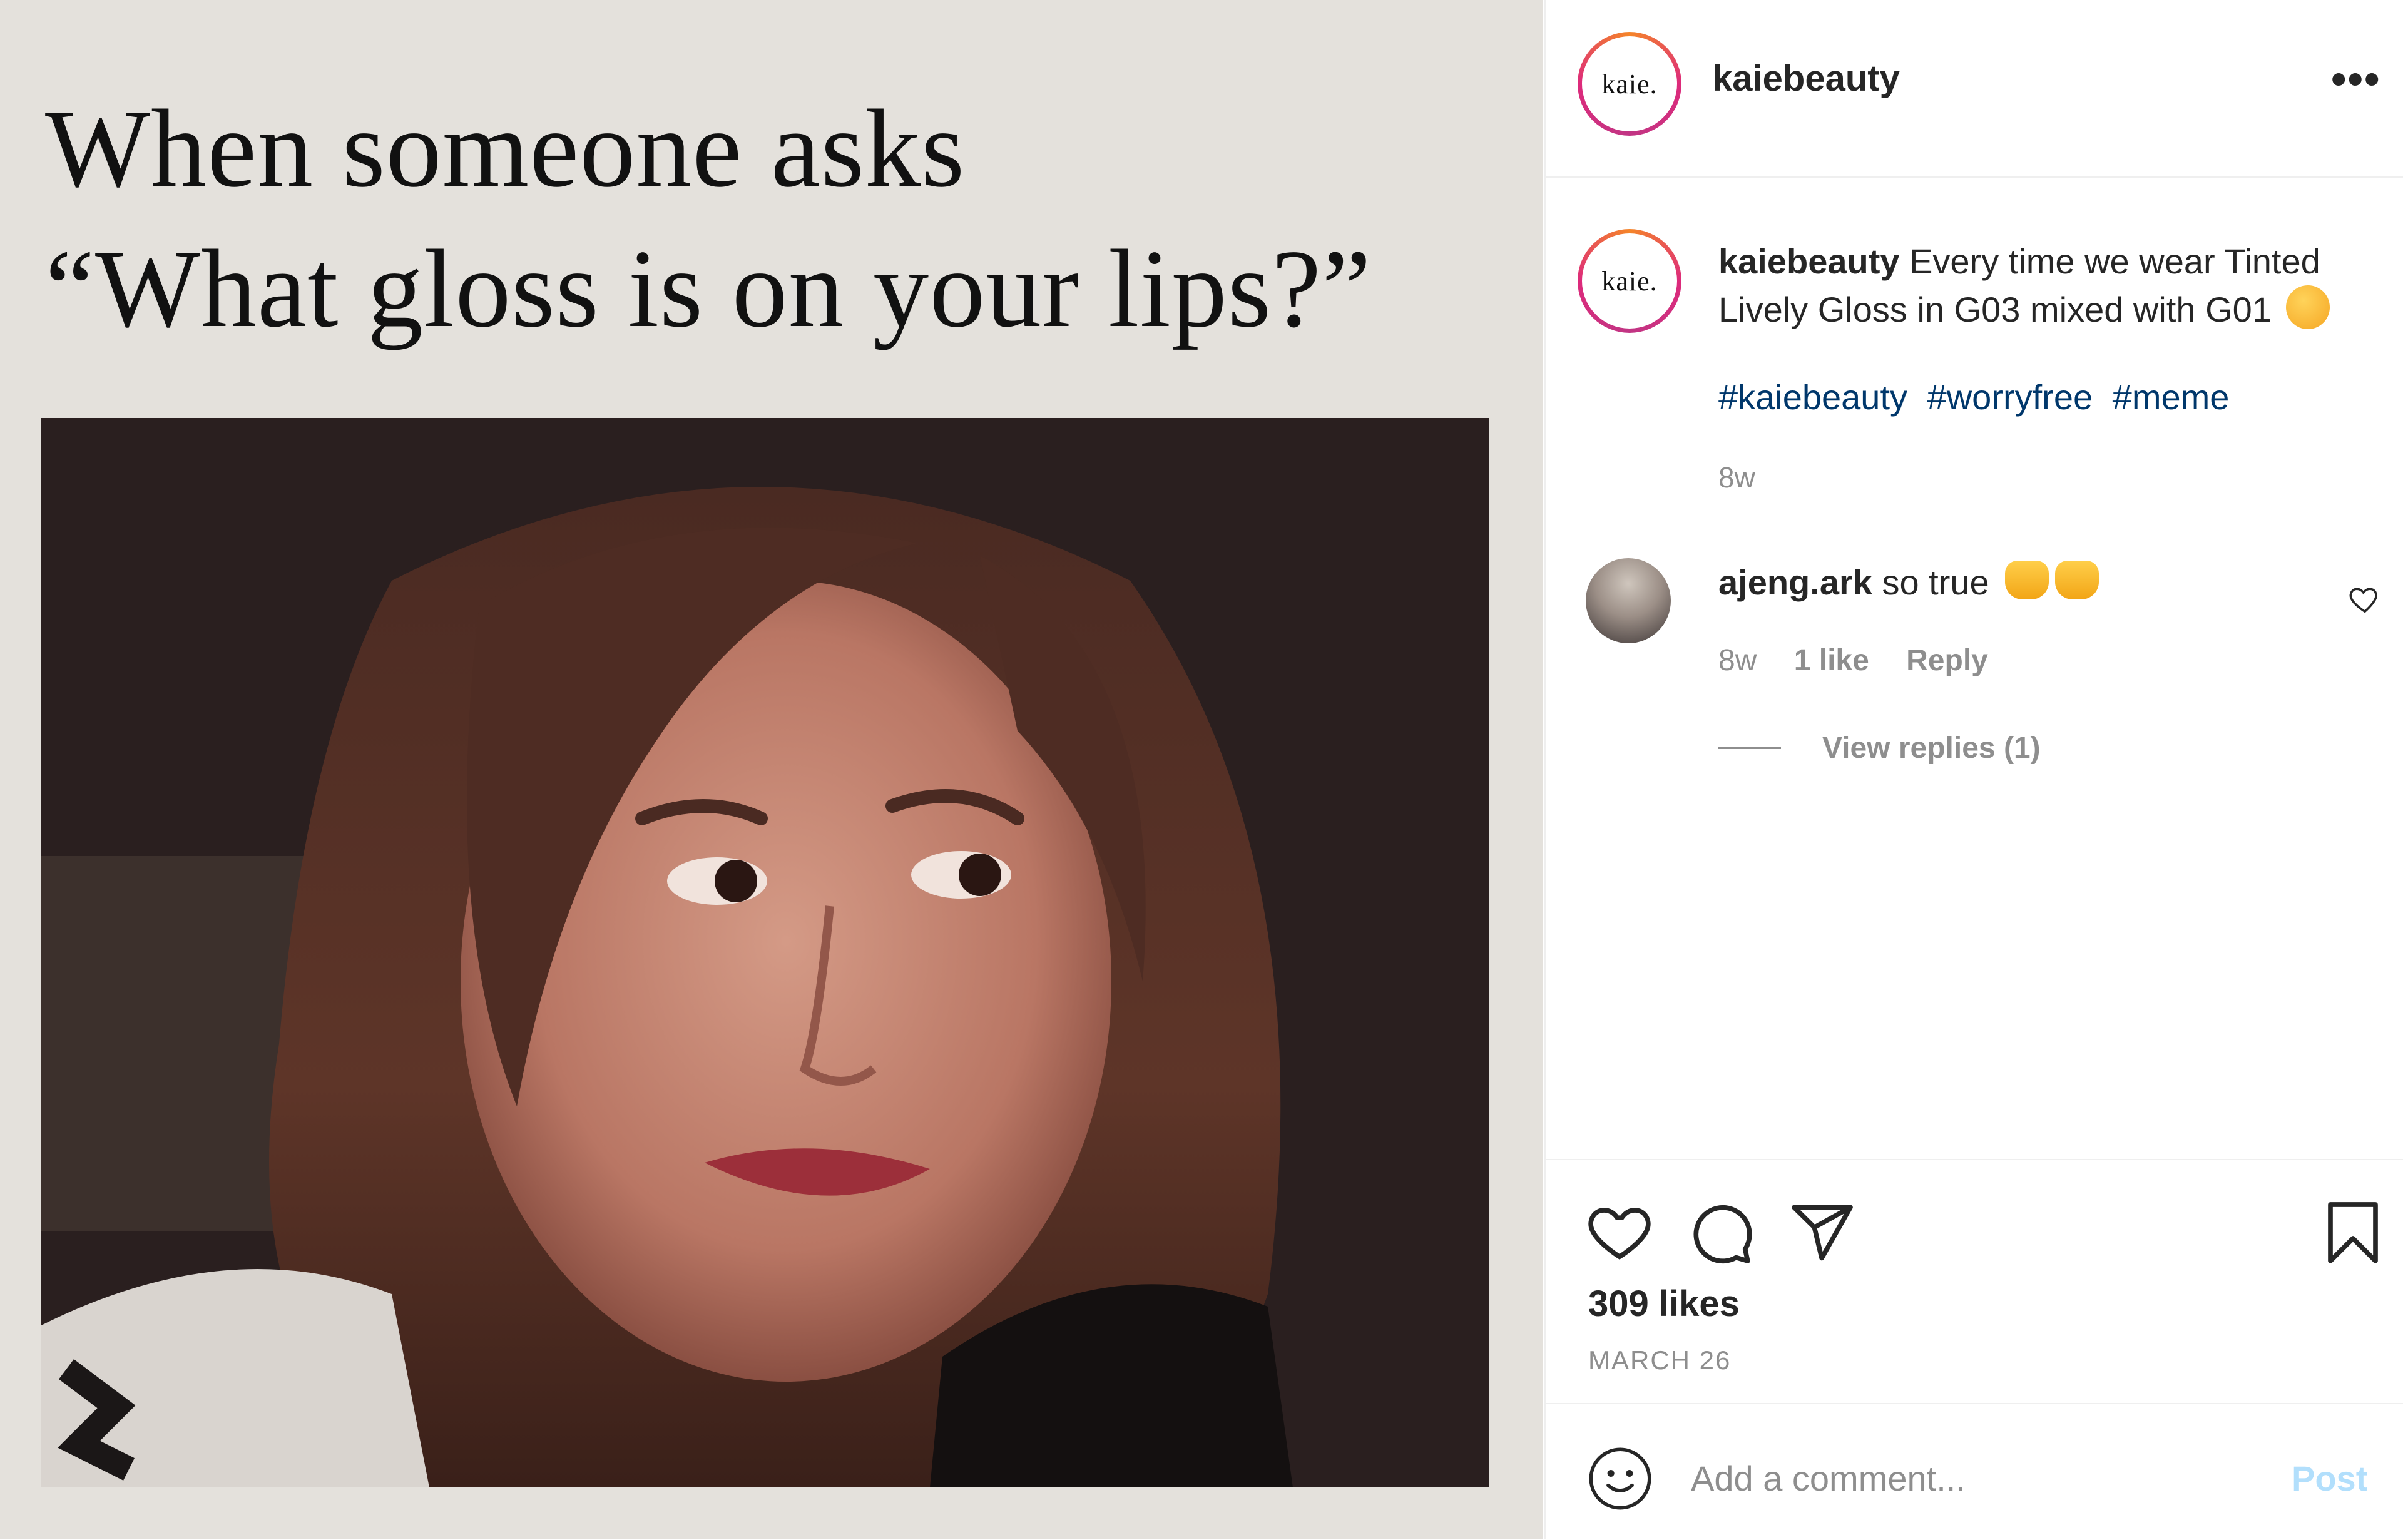  What do you see at coordinates (2353, 1233) in the screenshot?
I see `bookmark-icon` at bounding box center [2353, 1233].